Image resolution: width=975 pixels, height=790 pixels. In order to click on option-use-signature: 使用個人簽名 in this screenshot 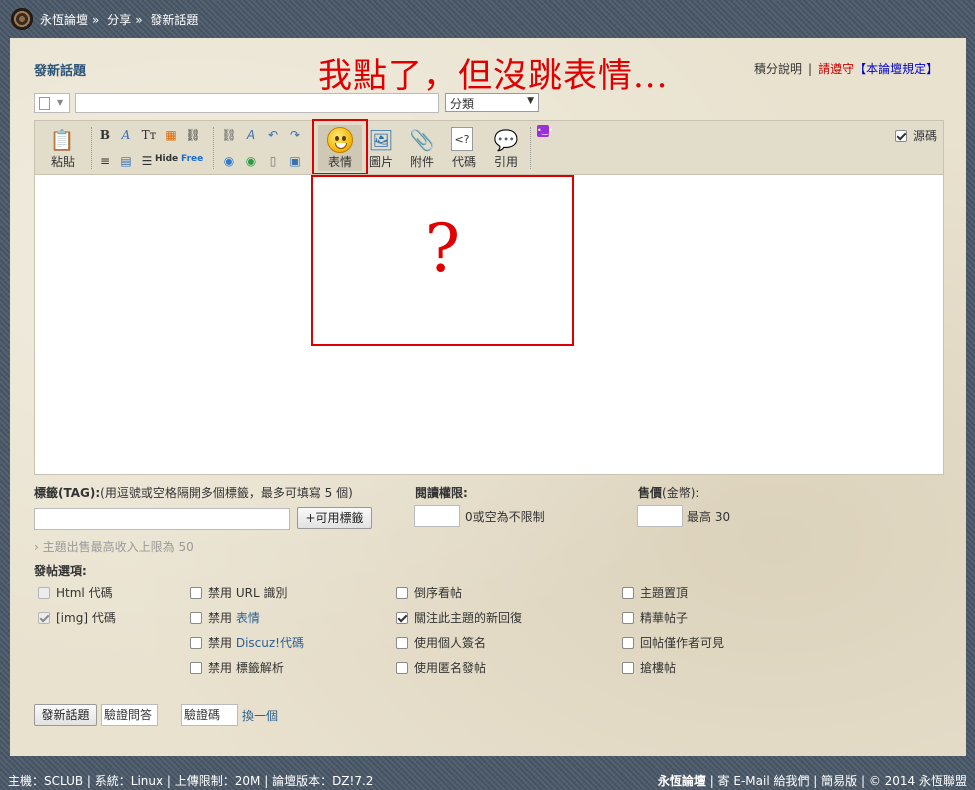, I will do `click(441, 643)`.